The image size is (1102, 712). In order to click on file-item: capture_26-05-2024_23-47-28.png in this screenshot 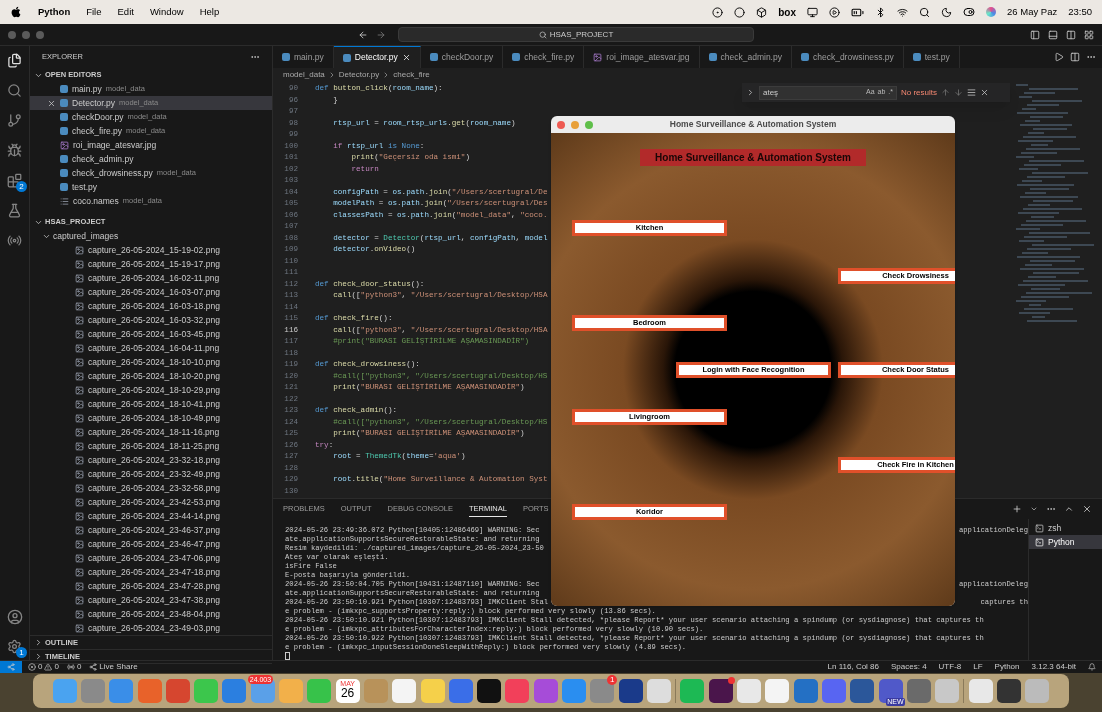, I will do `click(151, 586)`.